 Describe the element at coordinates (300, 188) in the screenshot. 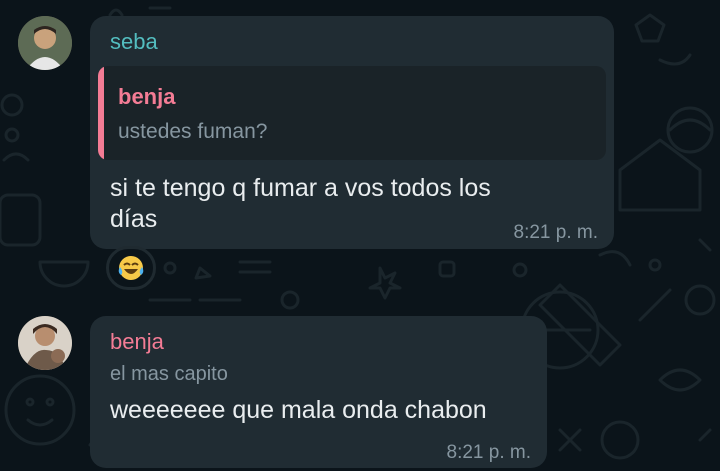

I see `message-text-line-1: si te tengo q fumar a vos todos los` at that location.